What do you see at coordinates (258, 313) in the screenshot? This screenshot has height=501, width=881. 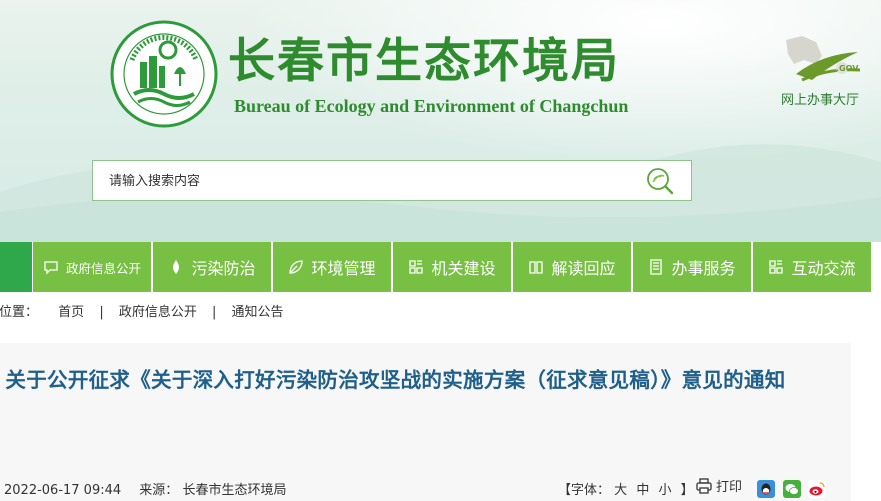 I see `breadcrumb-notices: 通知公告` at bounding box center [258, 313].